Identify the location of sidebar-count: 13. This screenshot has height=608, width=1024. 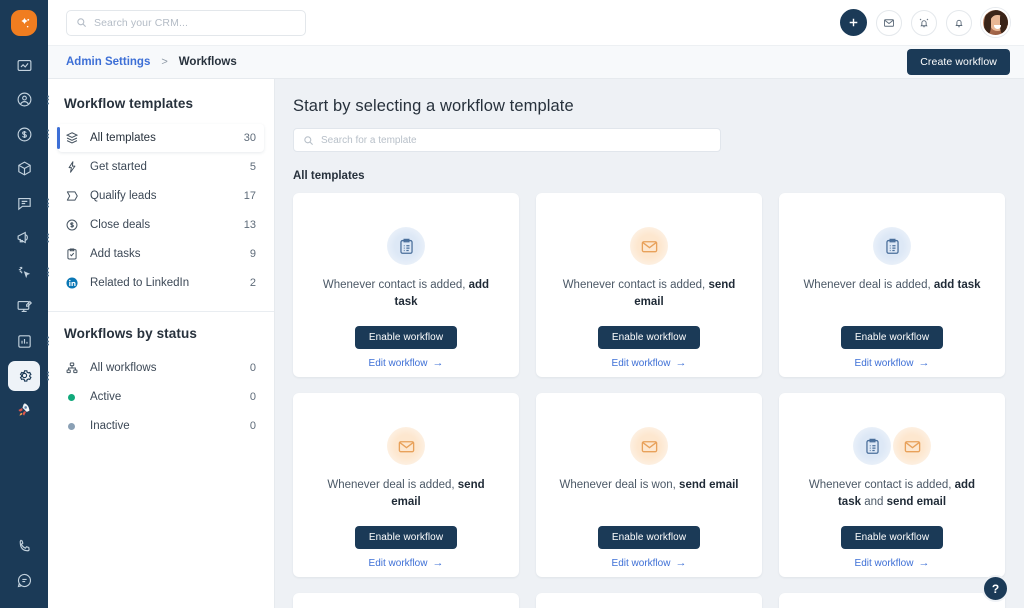
(249, 225).